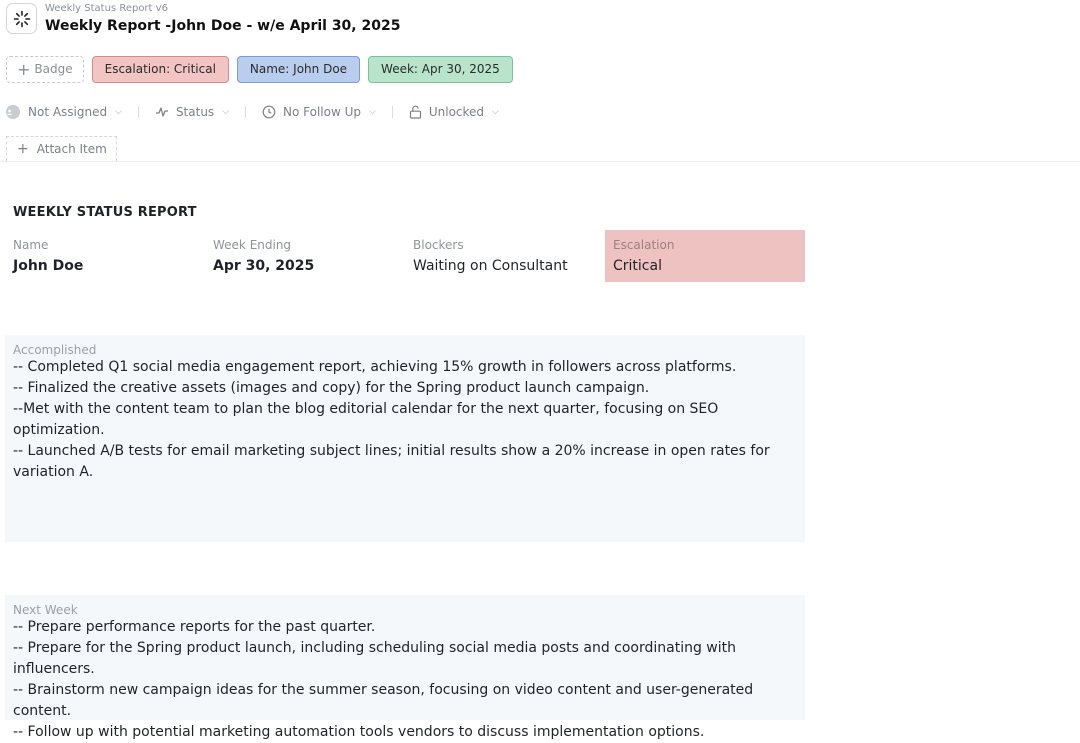 This screenshot has height=743, width=1080. I want to click on add-badge-label: Badge, so click(53, 69).